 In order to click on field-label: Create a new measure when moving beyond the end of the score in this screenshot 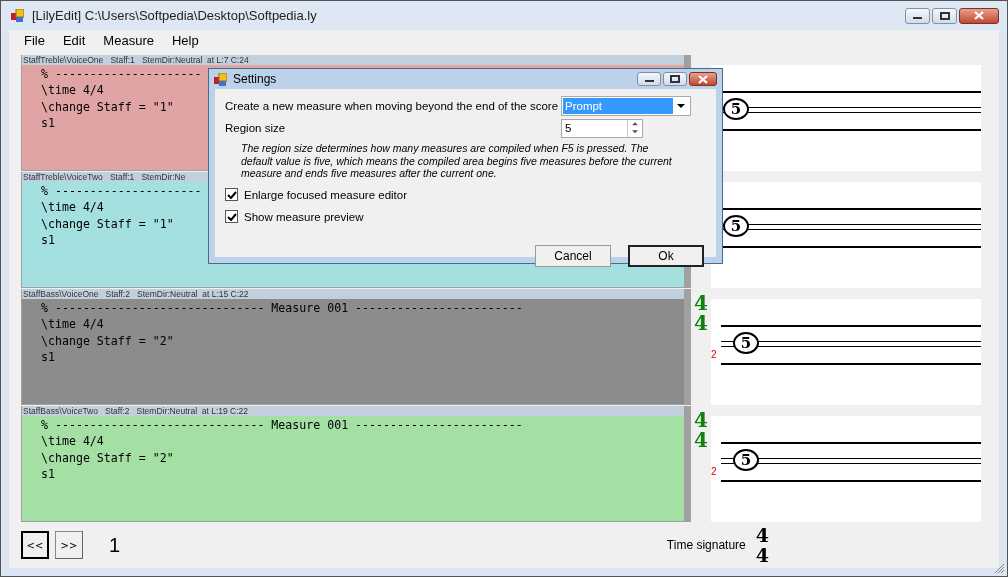, I will do `click(392, 106)`.